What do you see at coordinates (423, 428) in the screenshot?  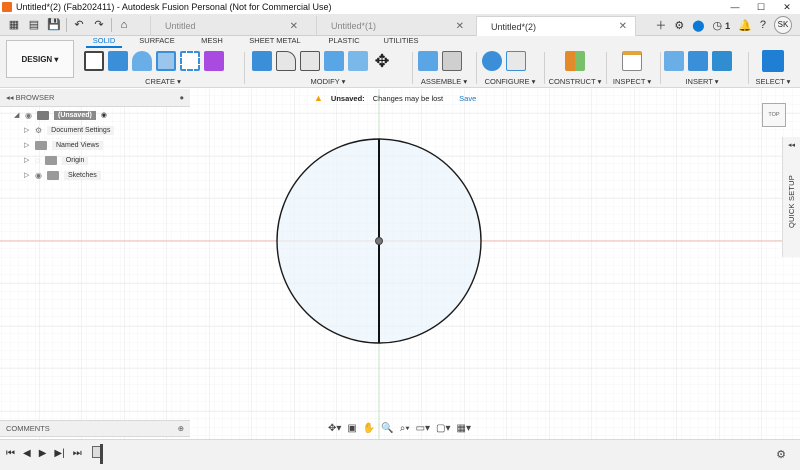 I see `display-settings-icon: ▭▾` at bounding box center [423, 428].